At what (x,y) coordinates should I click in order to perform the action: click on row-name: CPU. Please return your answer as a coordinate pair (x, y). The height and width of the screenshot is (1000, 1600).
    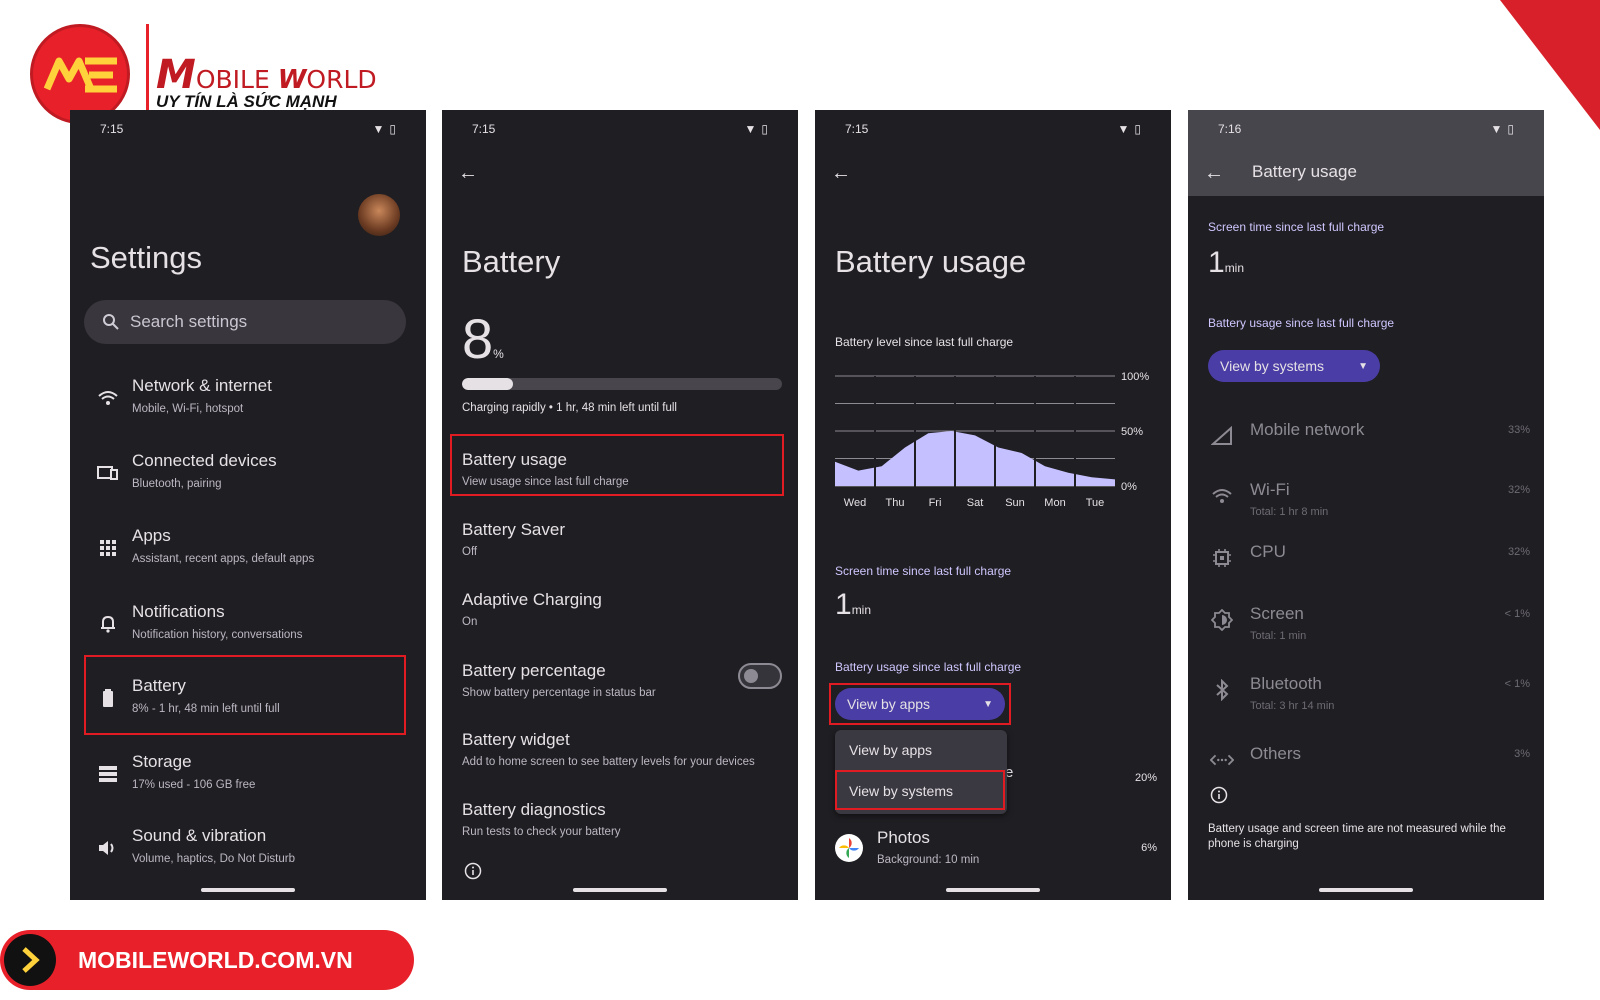
    Looking at the image, I should click on (1268, 551).